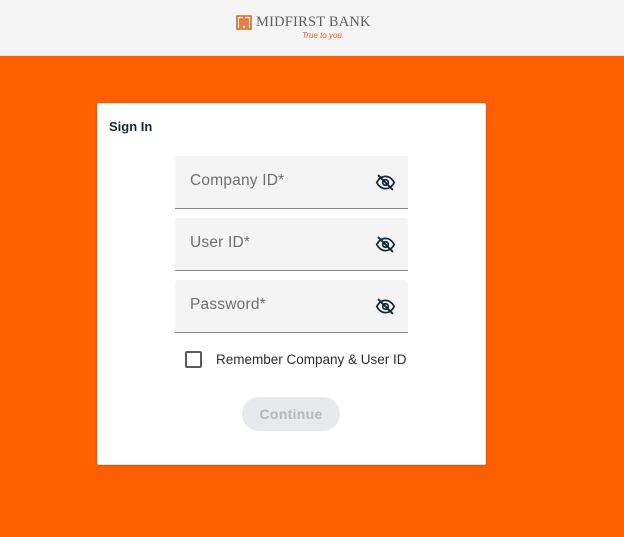  What do you see at coordinates (323, 35) in the screenshot?
I see `brand-tagline: True to you.` at bounding box center [323, 35].